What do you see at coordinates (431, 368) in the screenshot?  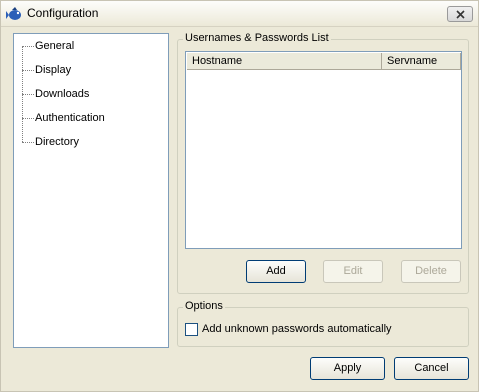 I see `cancel-button: Cancel` at bounding box center [431, 368].